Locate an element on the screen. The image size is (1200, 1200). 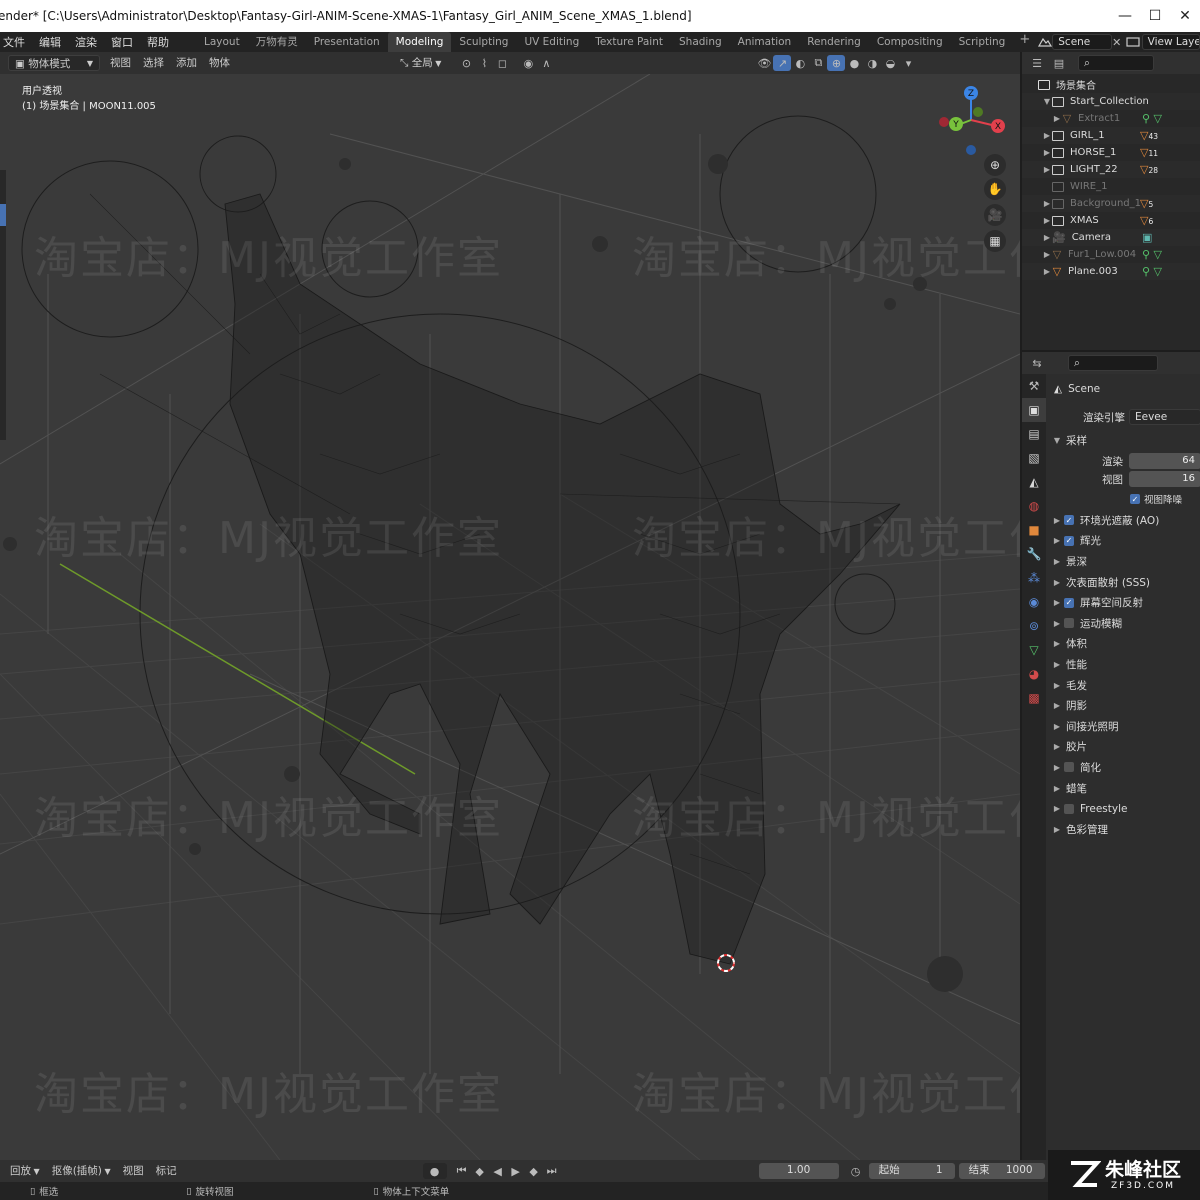
transform-orientation-dropdown: ⤡ 全局 ▼ is located at coordinates (420, 63).